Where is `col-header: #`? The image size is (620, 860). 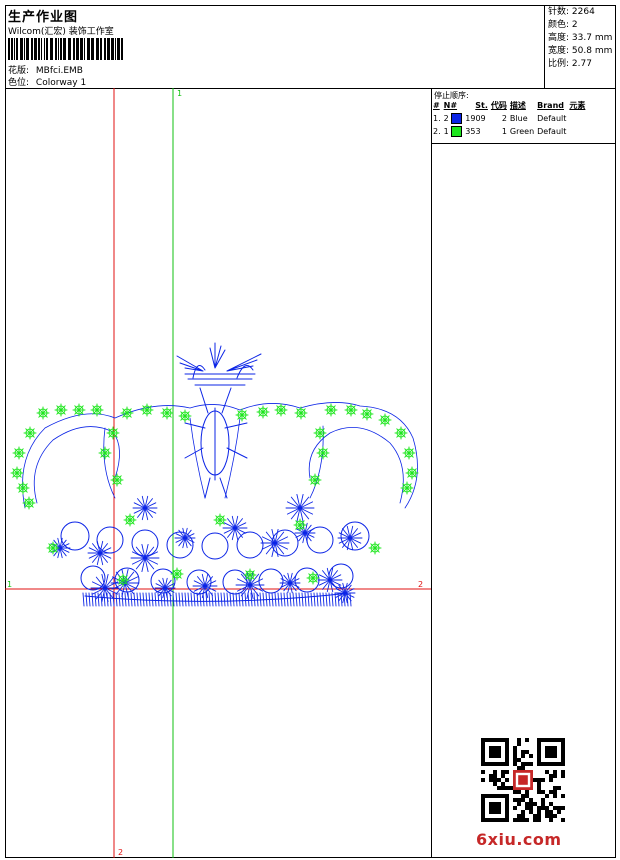 col-header: # is located at coordinates (436, 105).